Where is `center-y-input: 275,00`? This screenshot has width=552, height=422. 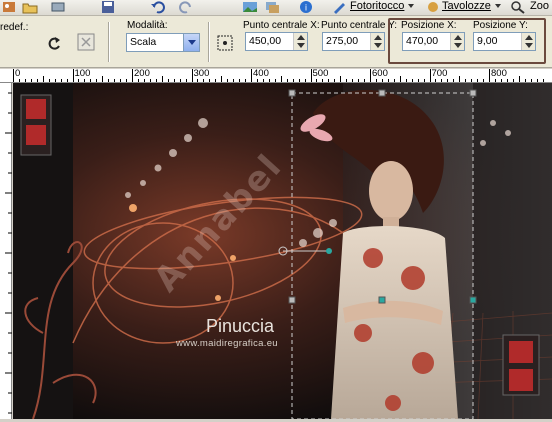
center-y-input: 275,00 is located at coordinates (353, 41).